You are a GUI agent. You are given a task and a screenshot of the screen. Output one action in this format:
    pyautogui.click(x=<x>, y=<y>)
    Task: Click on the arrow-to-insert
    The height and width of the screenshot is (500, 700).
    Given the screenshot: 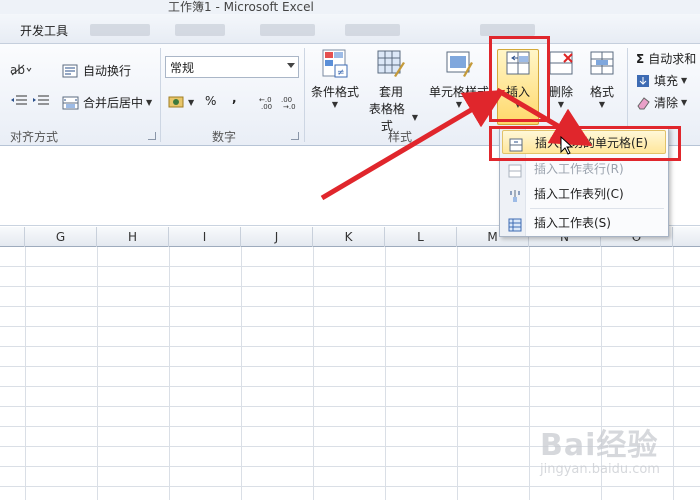 What is the action you would take?
    pyautogui.click(x=413, y=145)
    